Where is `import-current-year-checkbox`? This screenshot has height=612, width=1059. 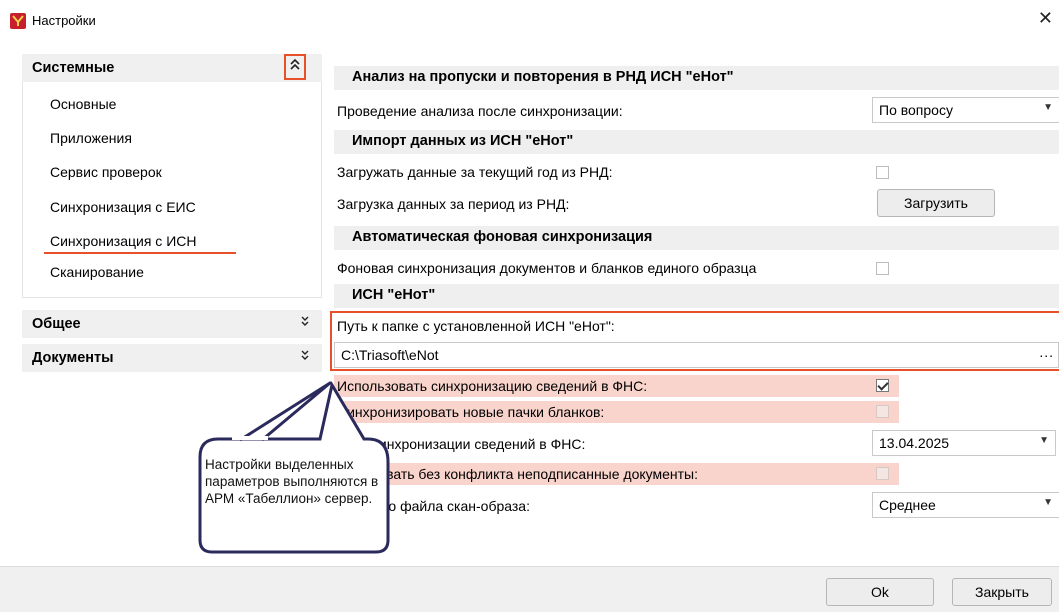
import-current-year-checkbox is located at coordinates (882, 172).